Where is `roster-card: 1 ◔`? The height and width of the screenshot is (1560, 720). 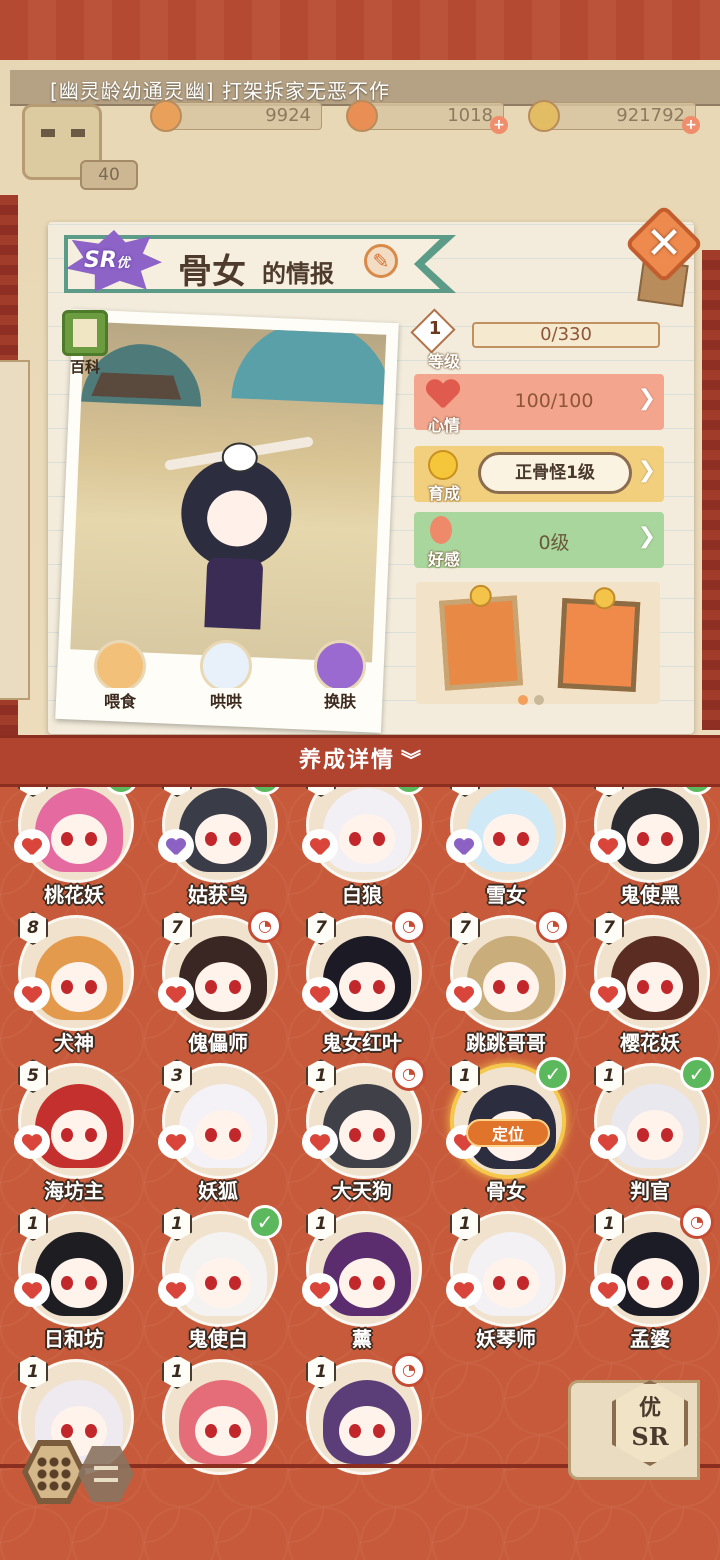
roster-card: 1 ◔ is located at coordinates (362, 1434).